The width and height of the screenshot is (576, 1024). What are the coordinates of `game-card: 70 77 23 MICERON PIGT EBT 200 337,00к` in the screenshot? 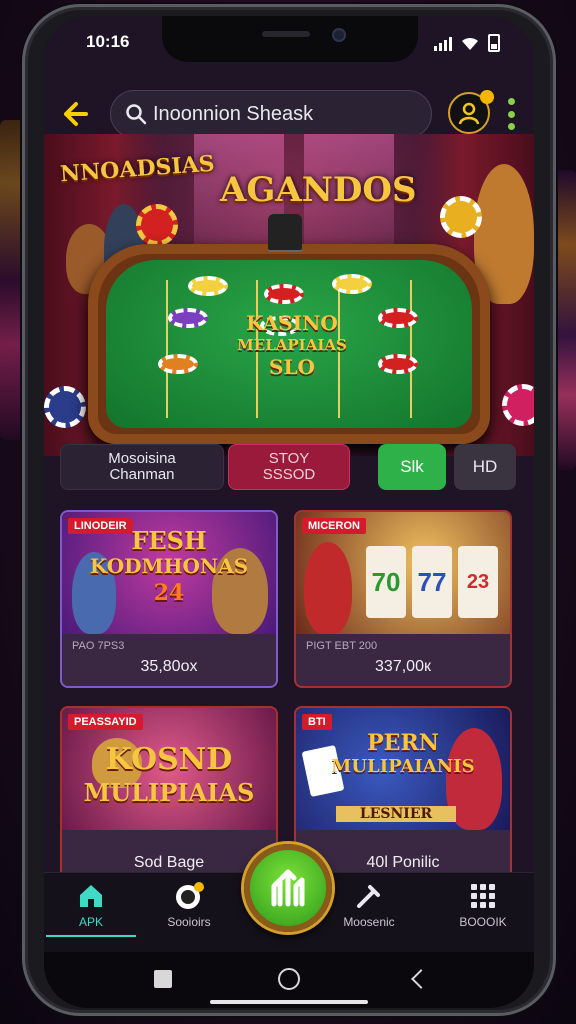 It's located at (403, 599).